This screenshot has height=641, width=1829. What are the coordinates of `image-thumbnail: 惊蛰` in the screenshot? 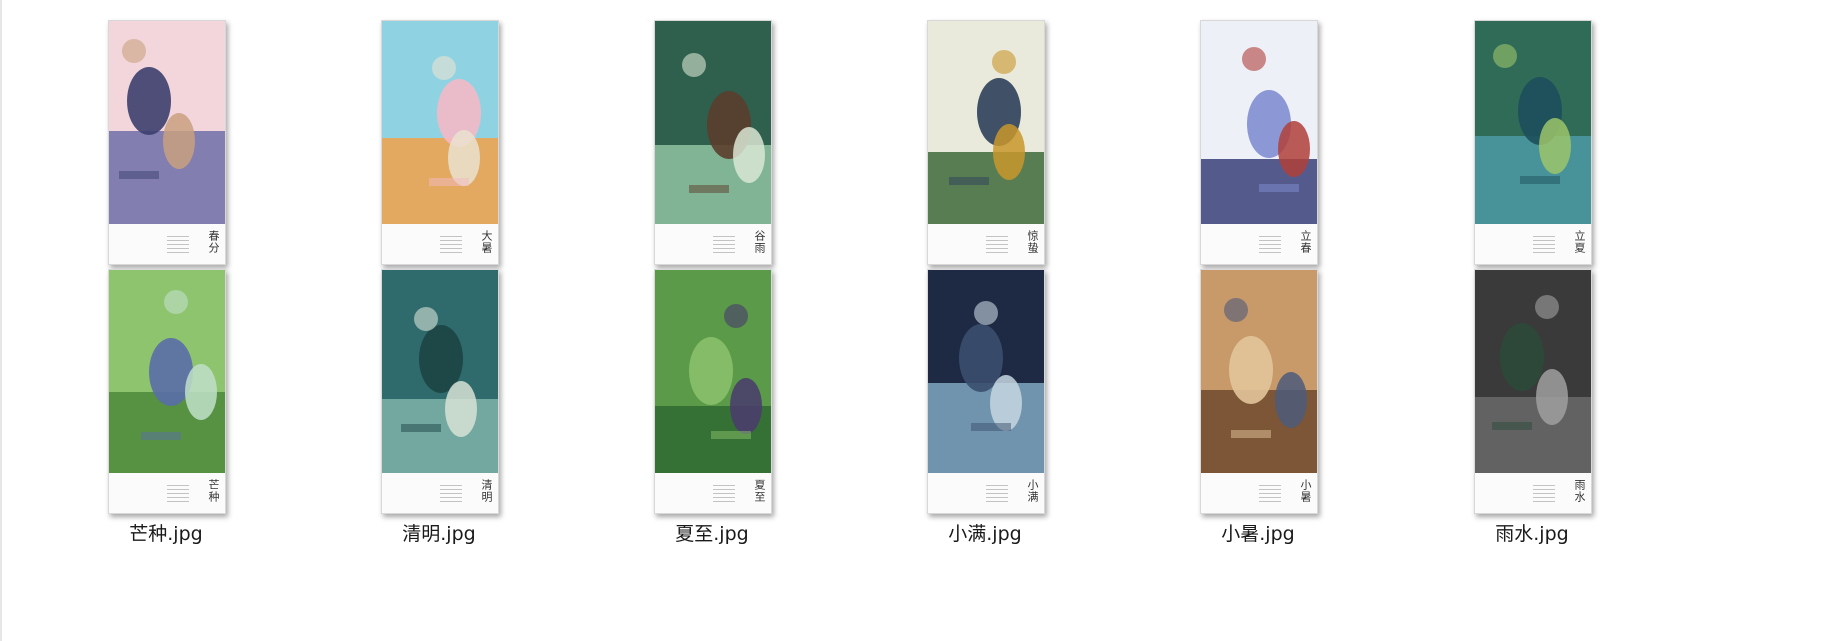 It's located at (986, 142).